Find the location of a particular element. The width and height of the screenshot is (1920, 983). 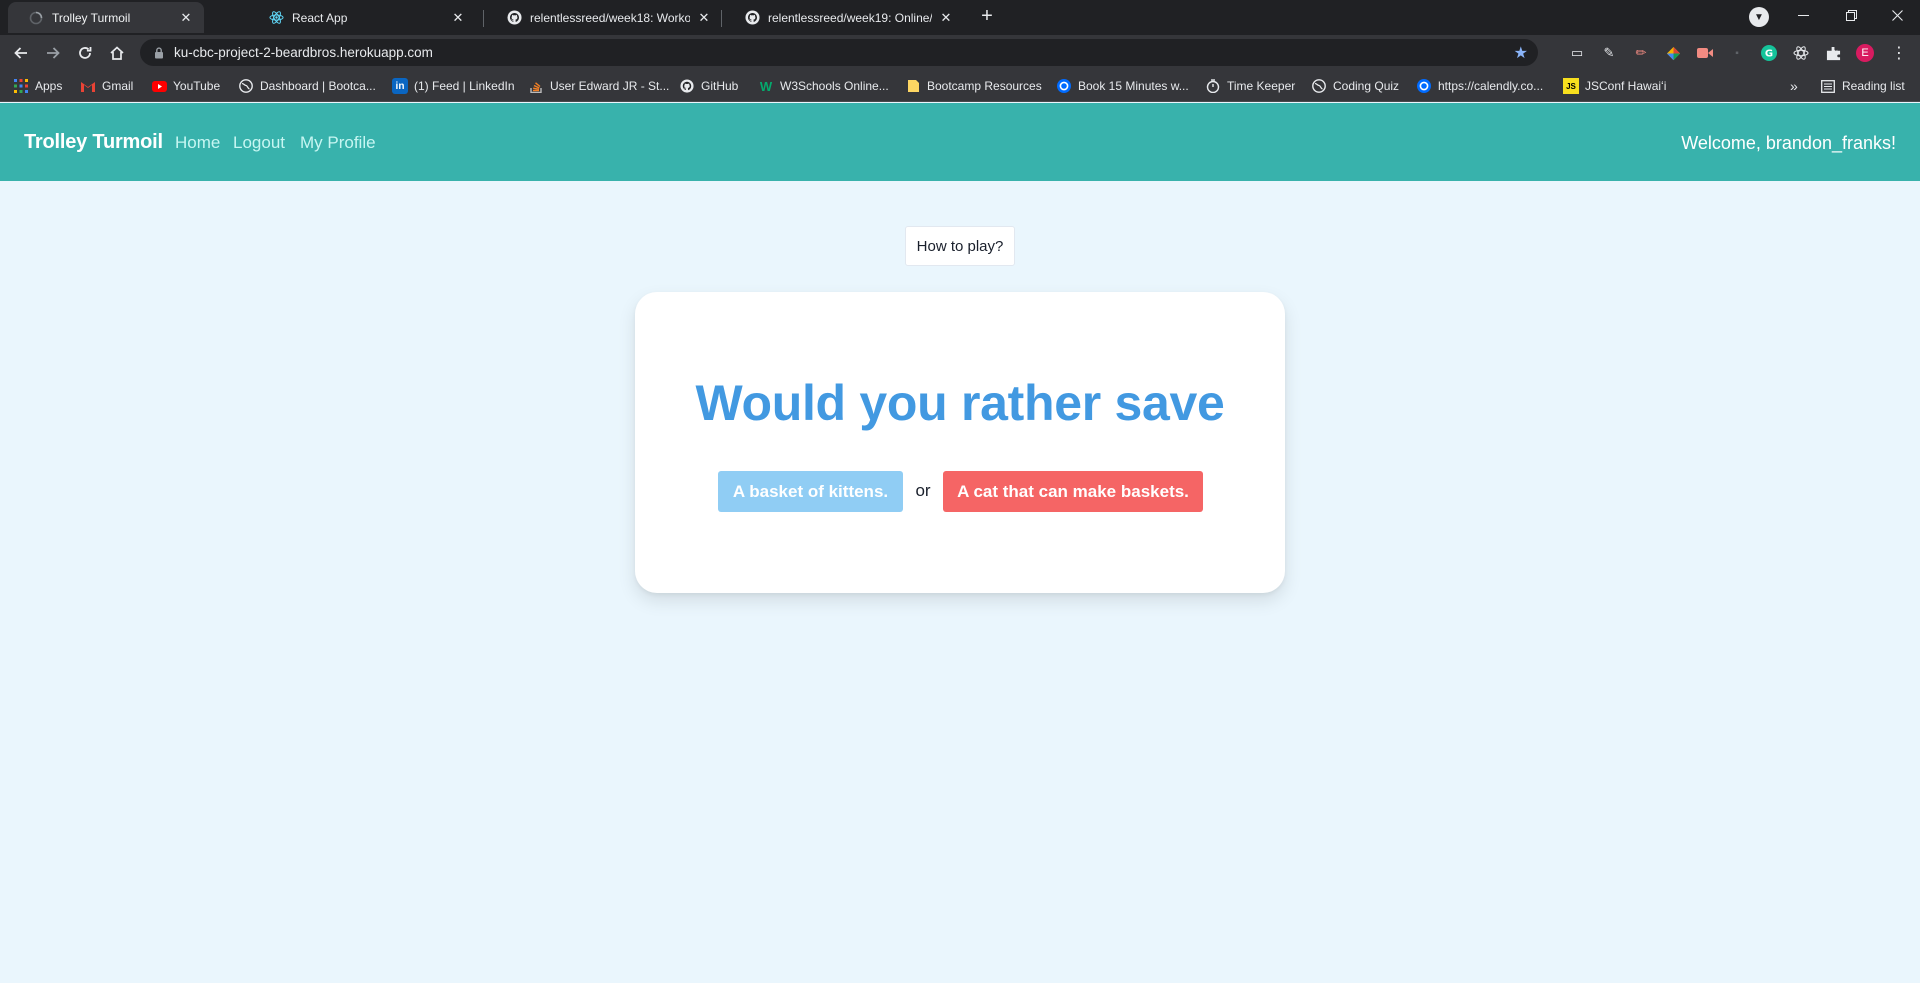

reading-list-label: Reading list is located at coordinates (1873, 86).